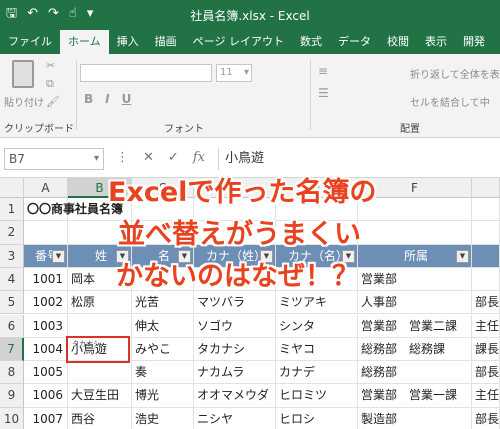 Image resolution: width=500 pixels, height=429 pixels. I want to click on formula-input: 小鳥遊, so click(359, 159).